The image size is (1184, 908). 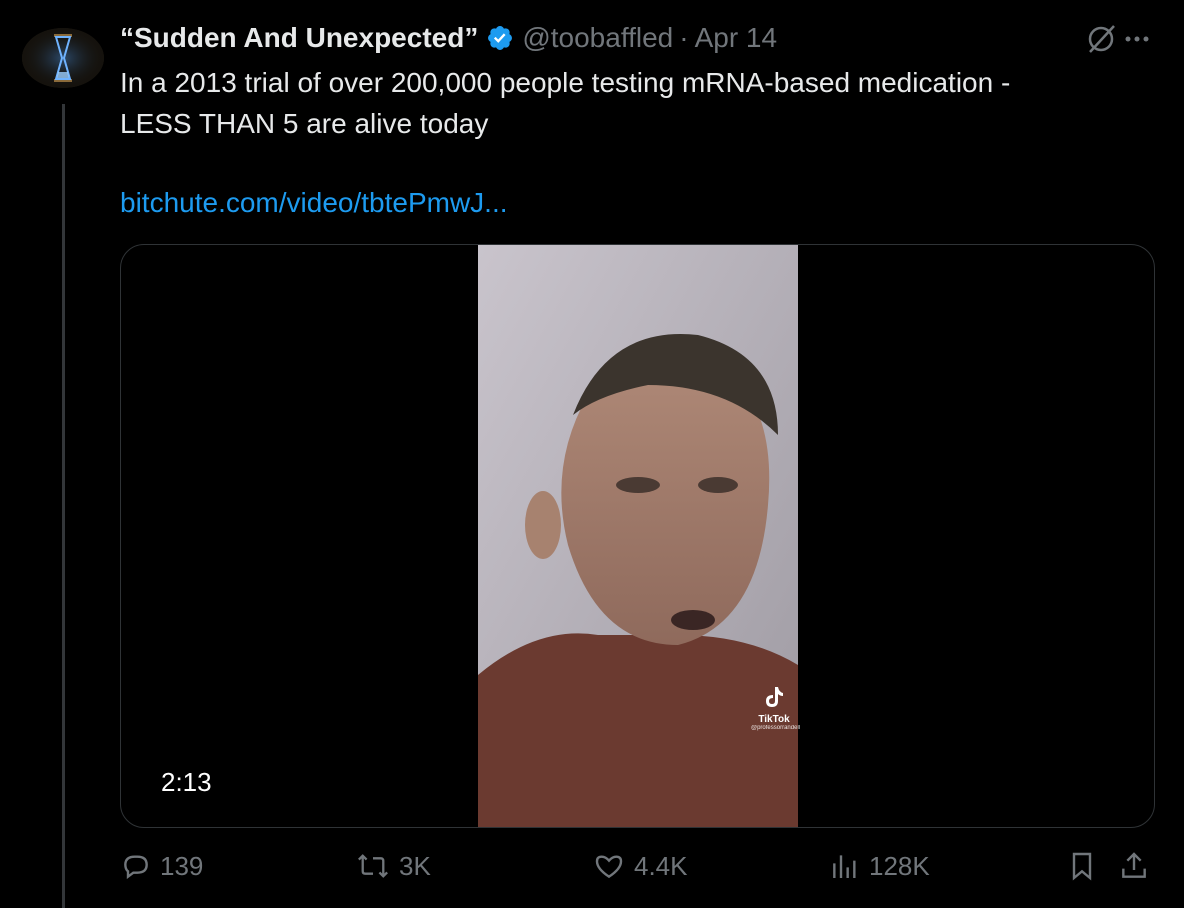 I want to click on repost-button: 3K, so click(x=393, y=866).